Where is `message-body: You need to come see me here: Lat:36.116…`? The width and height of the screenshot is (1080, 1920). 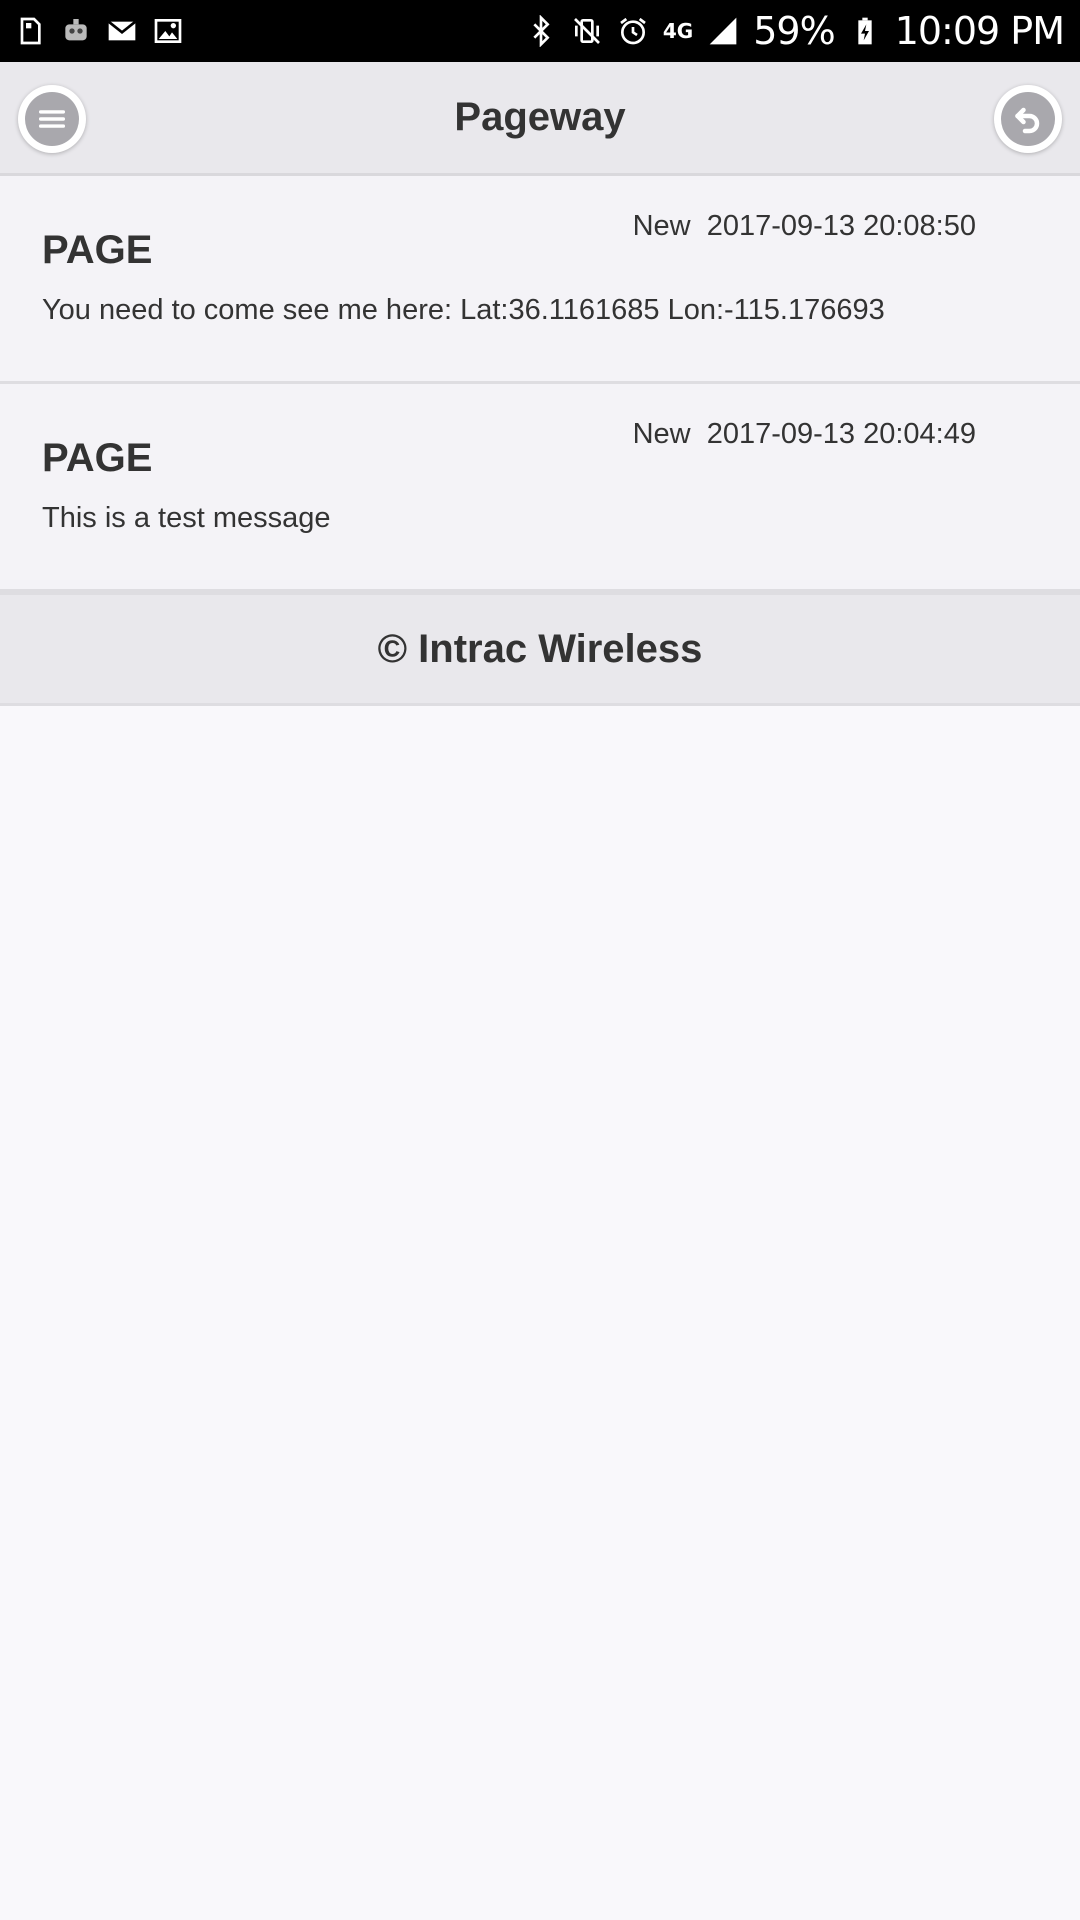 message-body: You need to come see me here: Lat:36.116… is located at coordinates (463, 310).